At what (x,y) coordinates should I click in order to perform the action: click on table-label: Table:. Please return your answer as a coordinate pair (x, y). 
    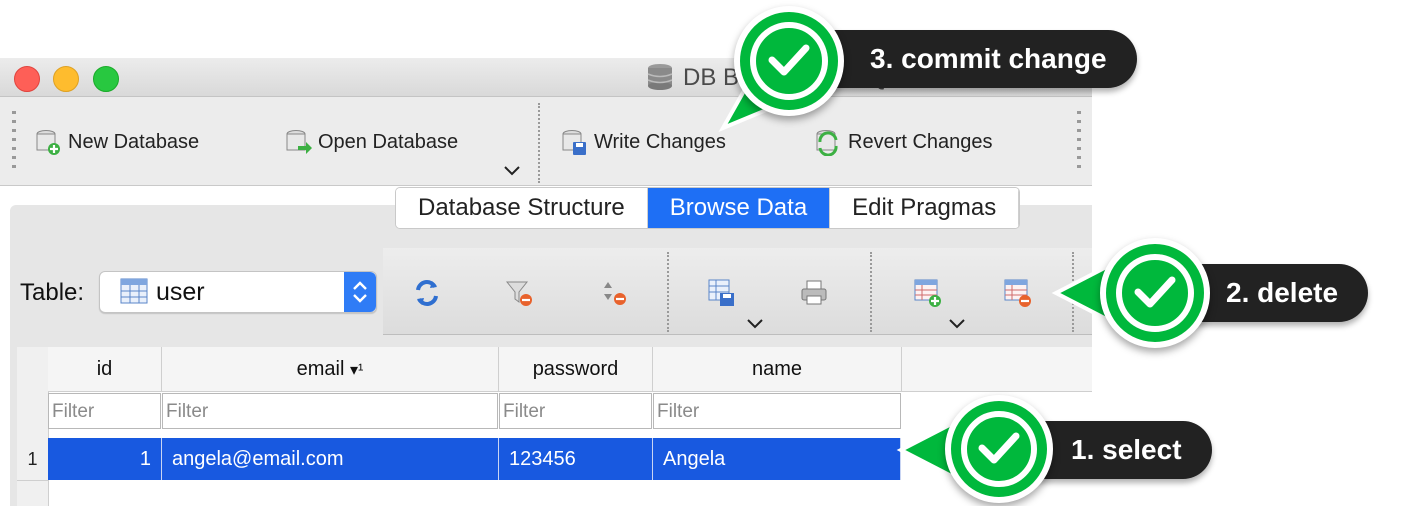
    Looking at the image, I should click on (52, 292).